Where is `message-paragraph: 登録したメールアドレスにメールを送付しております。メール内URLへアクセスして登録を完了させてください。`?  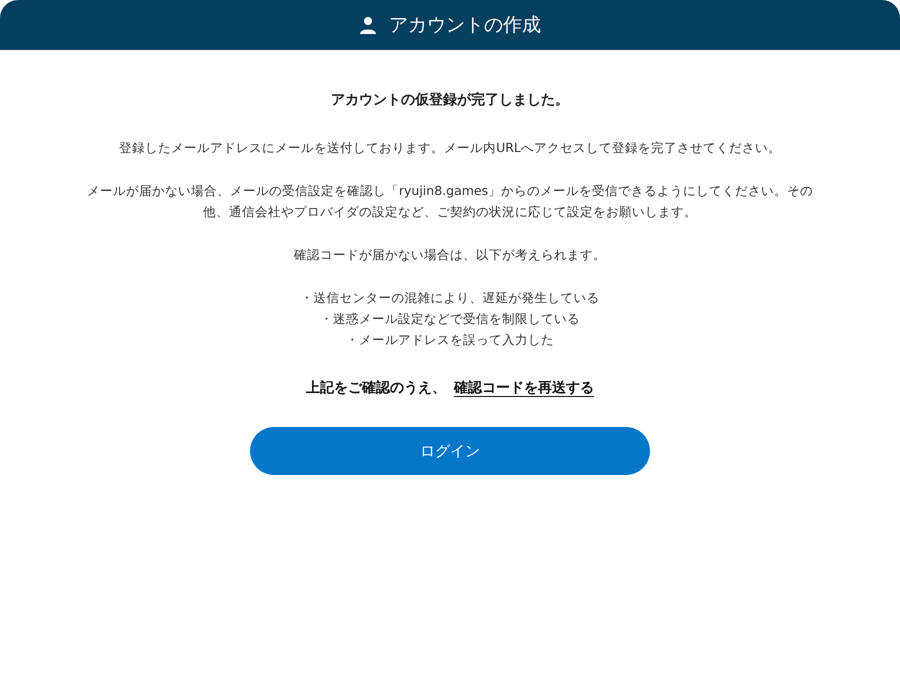 message-paragraph: 登録したメールアドレスにメールを送付しております。メール内URLへアクセスして登録を完了させてください。 is located at coordinates (450, 148).